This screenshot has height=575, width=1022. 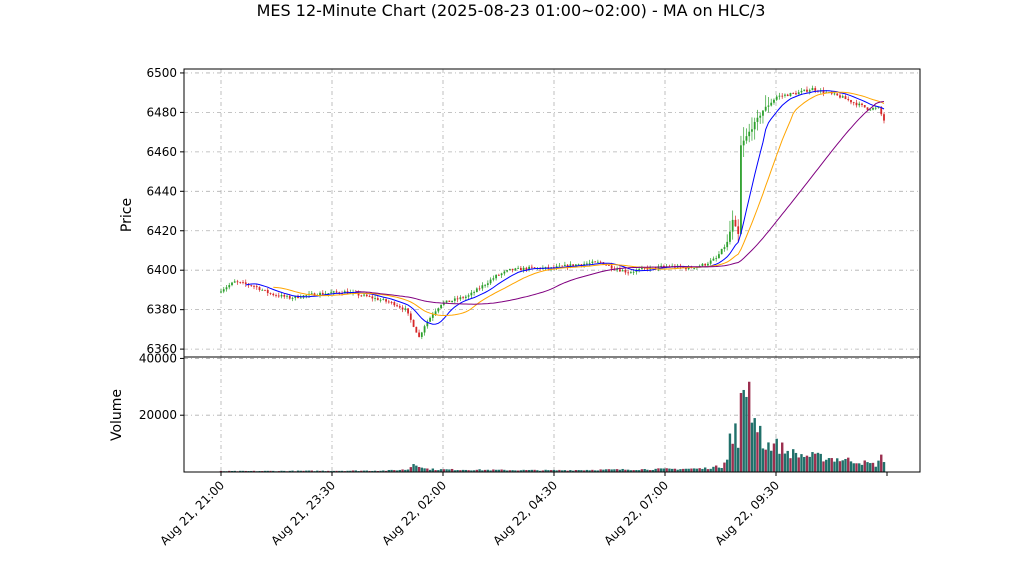 I want to click on price-tick-label: 6380, so click(x=161, y=310).